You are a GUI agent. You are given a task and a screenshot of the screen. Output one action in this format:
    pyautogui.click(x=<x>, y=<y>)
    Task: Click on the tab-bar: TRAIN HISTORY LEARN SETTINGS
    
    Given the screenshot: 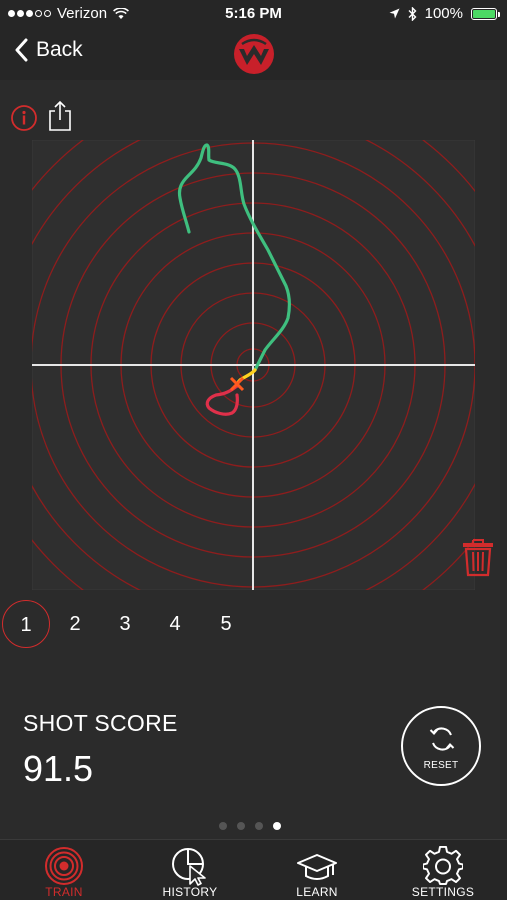 What is the action you would take?
    pyautogui.click(x=253, y=869)
    